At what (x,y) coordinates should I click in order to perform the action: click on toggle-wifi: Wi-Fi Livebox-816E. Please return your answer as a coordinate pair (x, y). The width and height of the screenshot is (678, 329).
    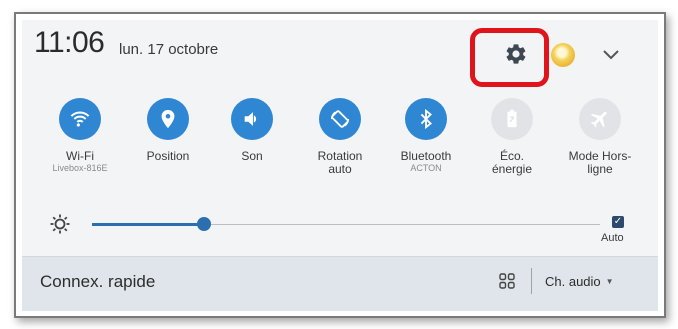
    Looking at the image, I should click on (80, 136).